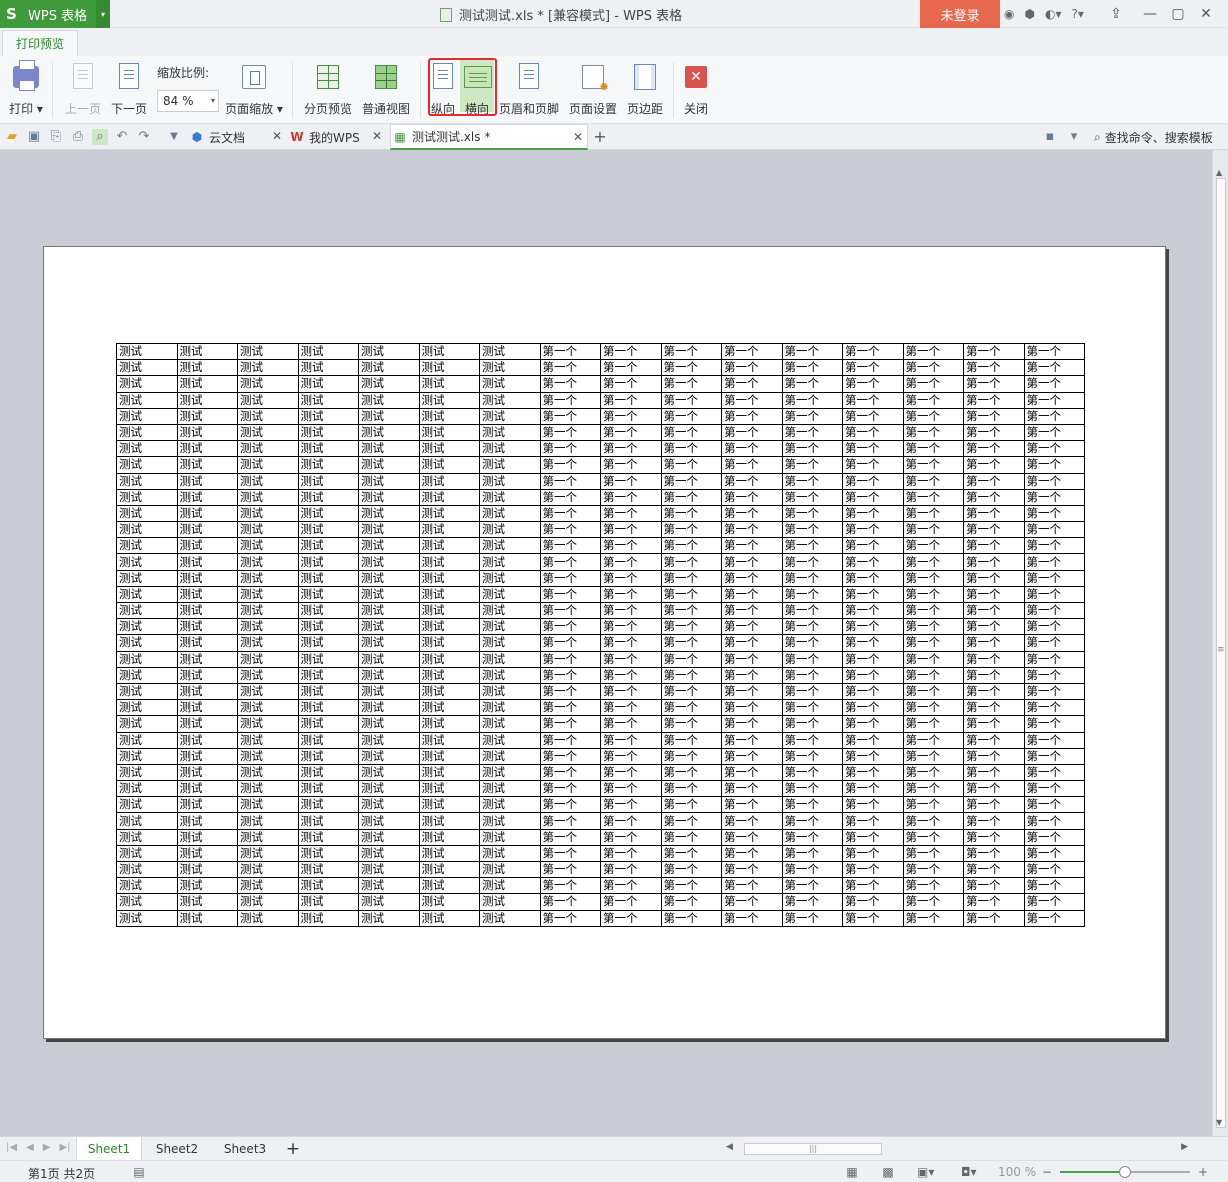  What do you see at coordinates (238, 137) in the screenshot?
I see `doc-tab-cloud: ⬢ 云文档 ✕` at bounding box center [238, 137].